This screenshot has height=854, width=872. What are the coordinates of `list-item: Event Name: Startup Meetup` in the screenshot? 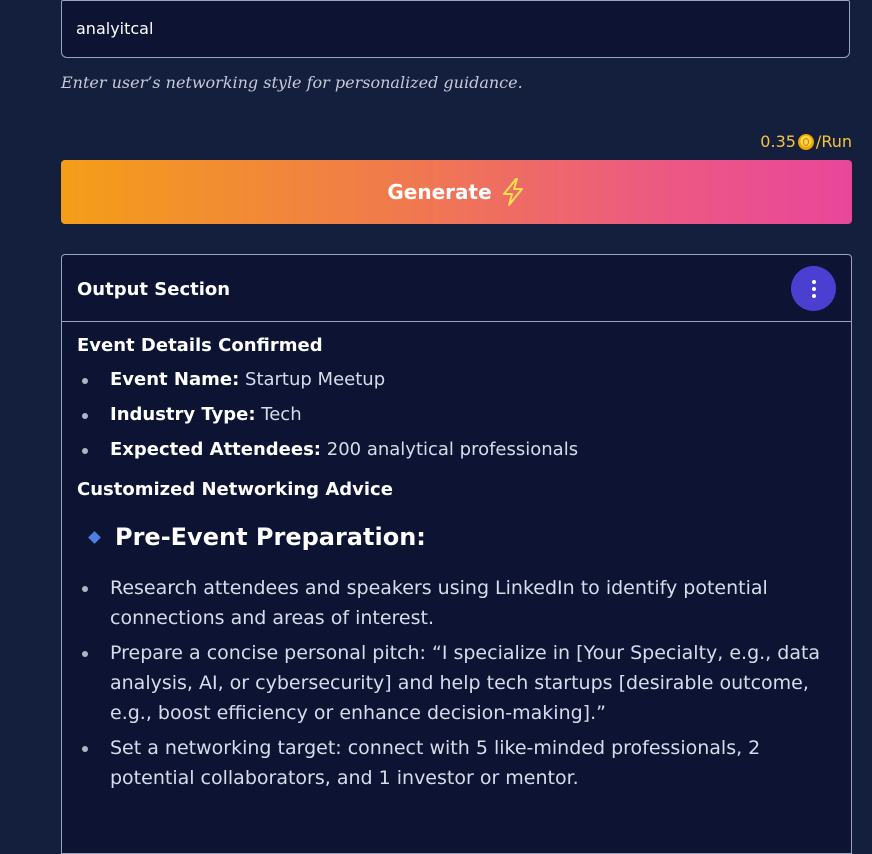 It's located at (457, 380).